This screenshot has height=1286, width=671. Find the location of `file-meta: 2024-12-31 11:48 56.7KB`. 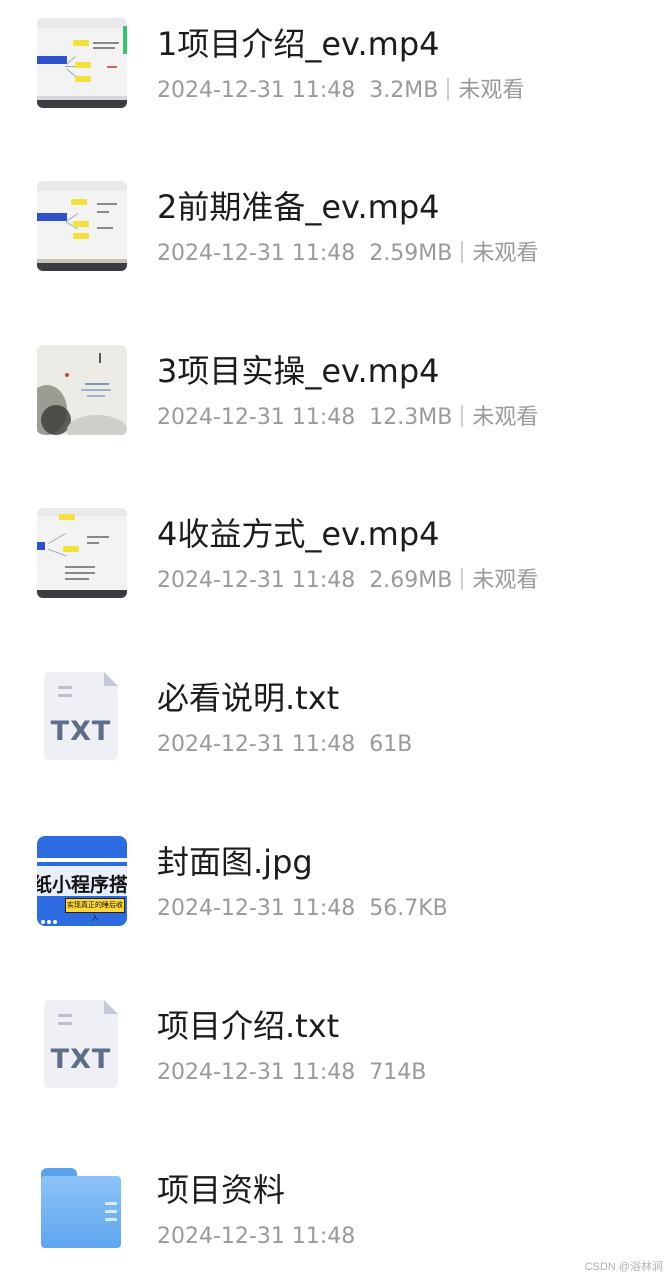

file-meta: 2024-12-31 11:48 56.7KB is located at coordinates (302, 909).